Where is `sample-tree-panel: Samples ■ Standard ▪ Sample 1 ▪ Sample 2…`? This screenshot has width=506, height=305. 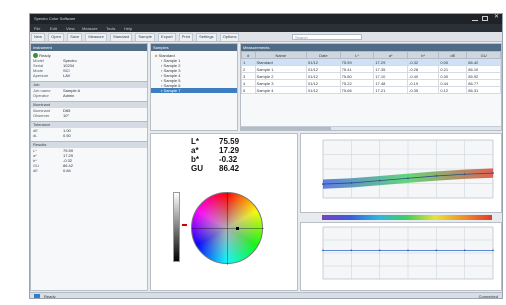
sample-tree-panel: Samples ■ Standard ▪ Sample 1 ▪ Sample 2… is located at coordinates (194, 87).